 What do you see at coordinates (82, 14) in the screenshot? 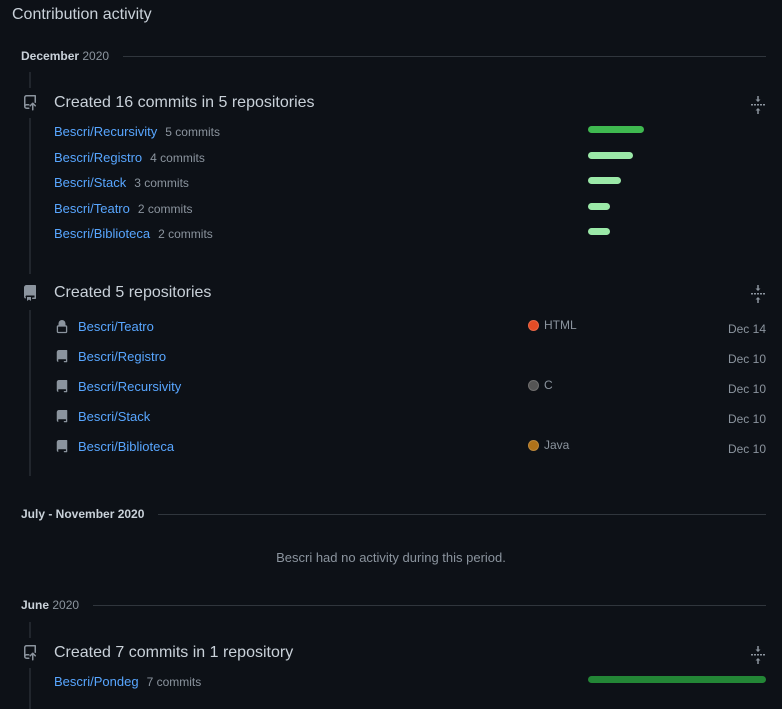
I see `page-title: Contribution activity` at bounding box center [82, 14].